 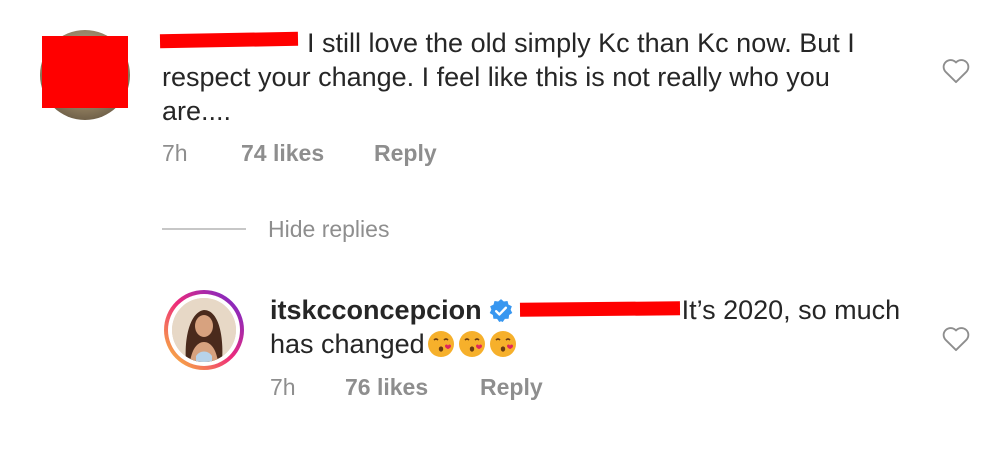 I want to click on comment-likes-label: 74 likes, so click(x=283, y=153).